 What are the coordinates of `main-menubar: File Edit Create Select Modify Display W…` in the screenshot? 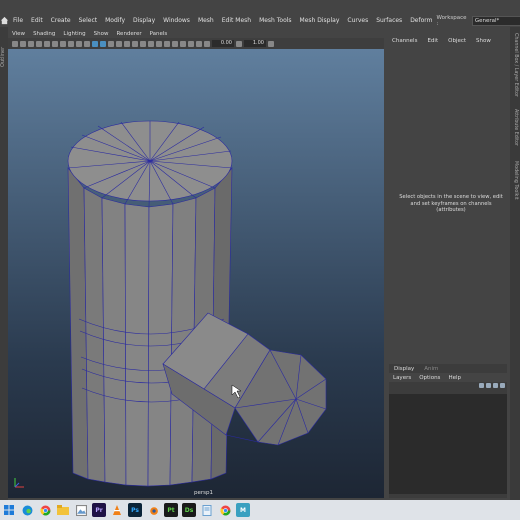 It's located at (260, 20).